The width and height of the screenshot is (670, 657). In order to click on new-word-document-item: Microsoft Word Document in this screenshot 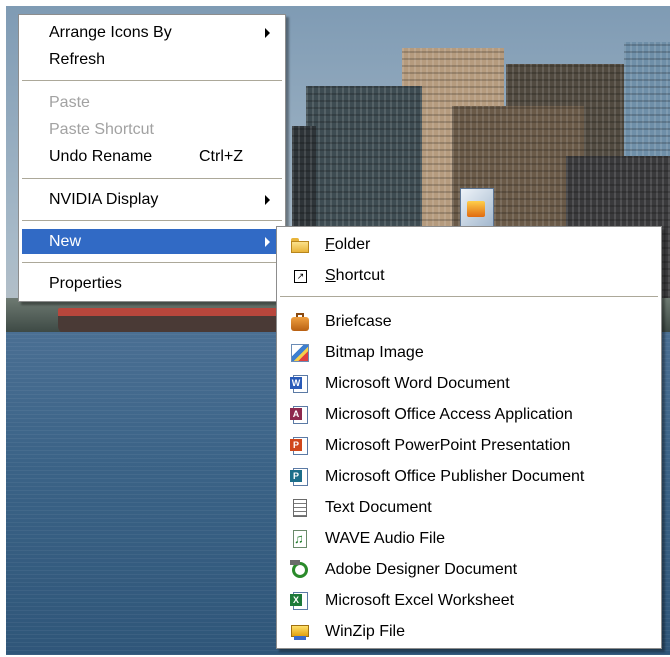, I will do `click(469, 384)`.